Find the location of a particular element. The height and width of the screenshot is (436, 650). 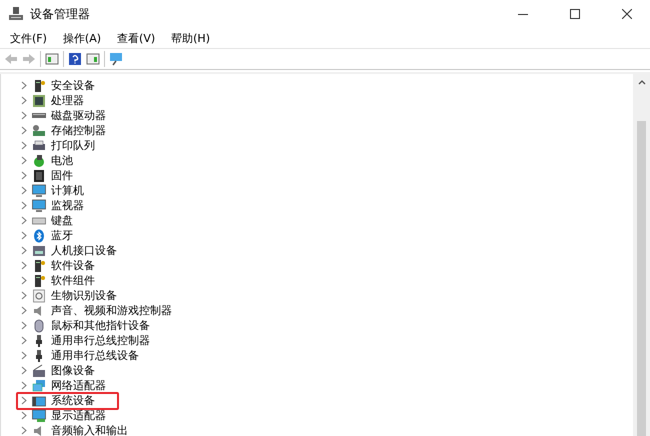

tree-item: 通用串行总线控制器 is located at coordinates (100, 340).